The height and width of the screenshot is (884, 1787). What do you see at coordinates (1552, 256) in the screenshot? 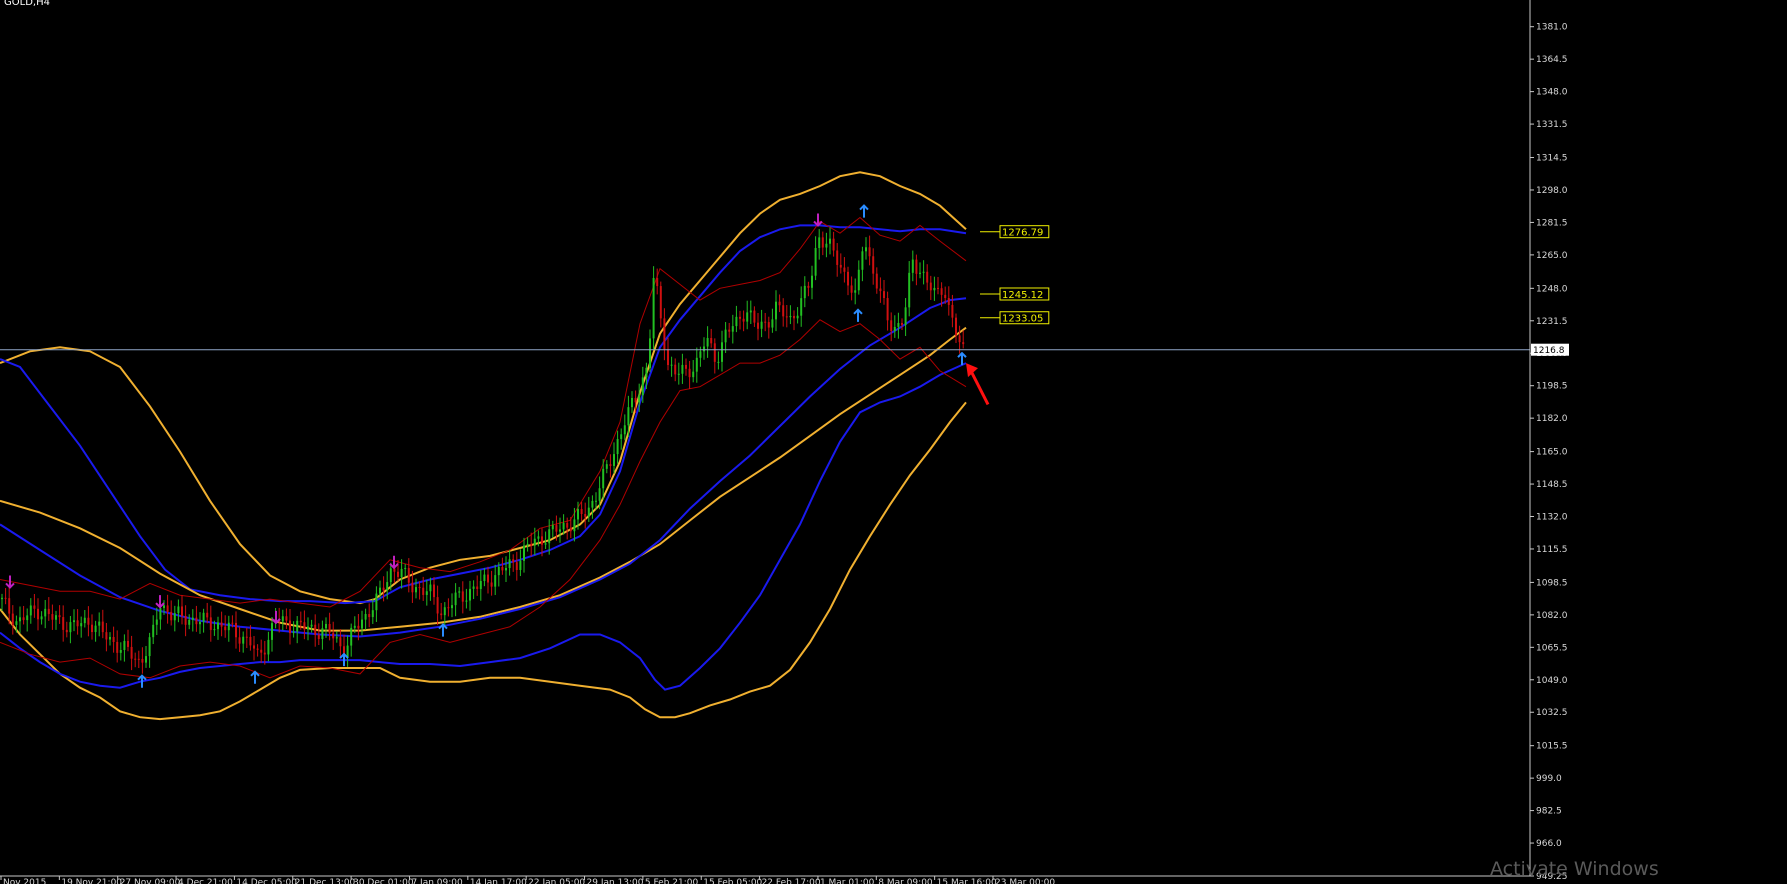
I see `price-tick-label: 1265.0` at bounding box center [1552, 256].